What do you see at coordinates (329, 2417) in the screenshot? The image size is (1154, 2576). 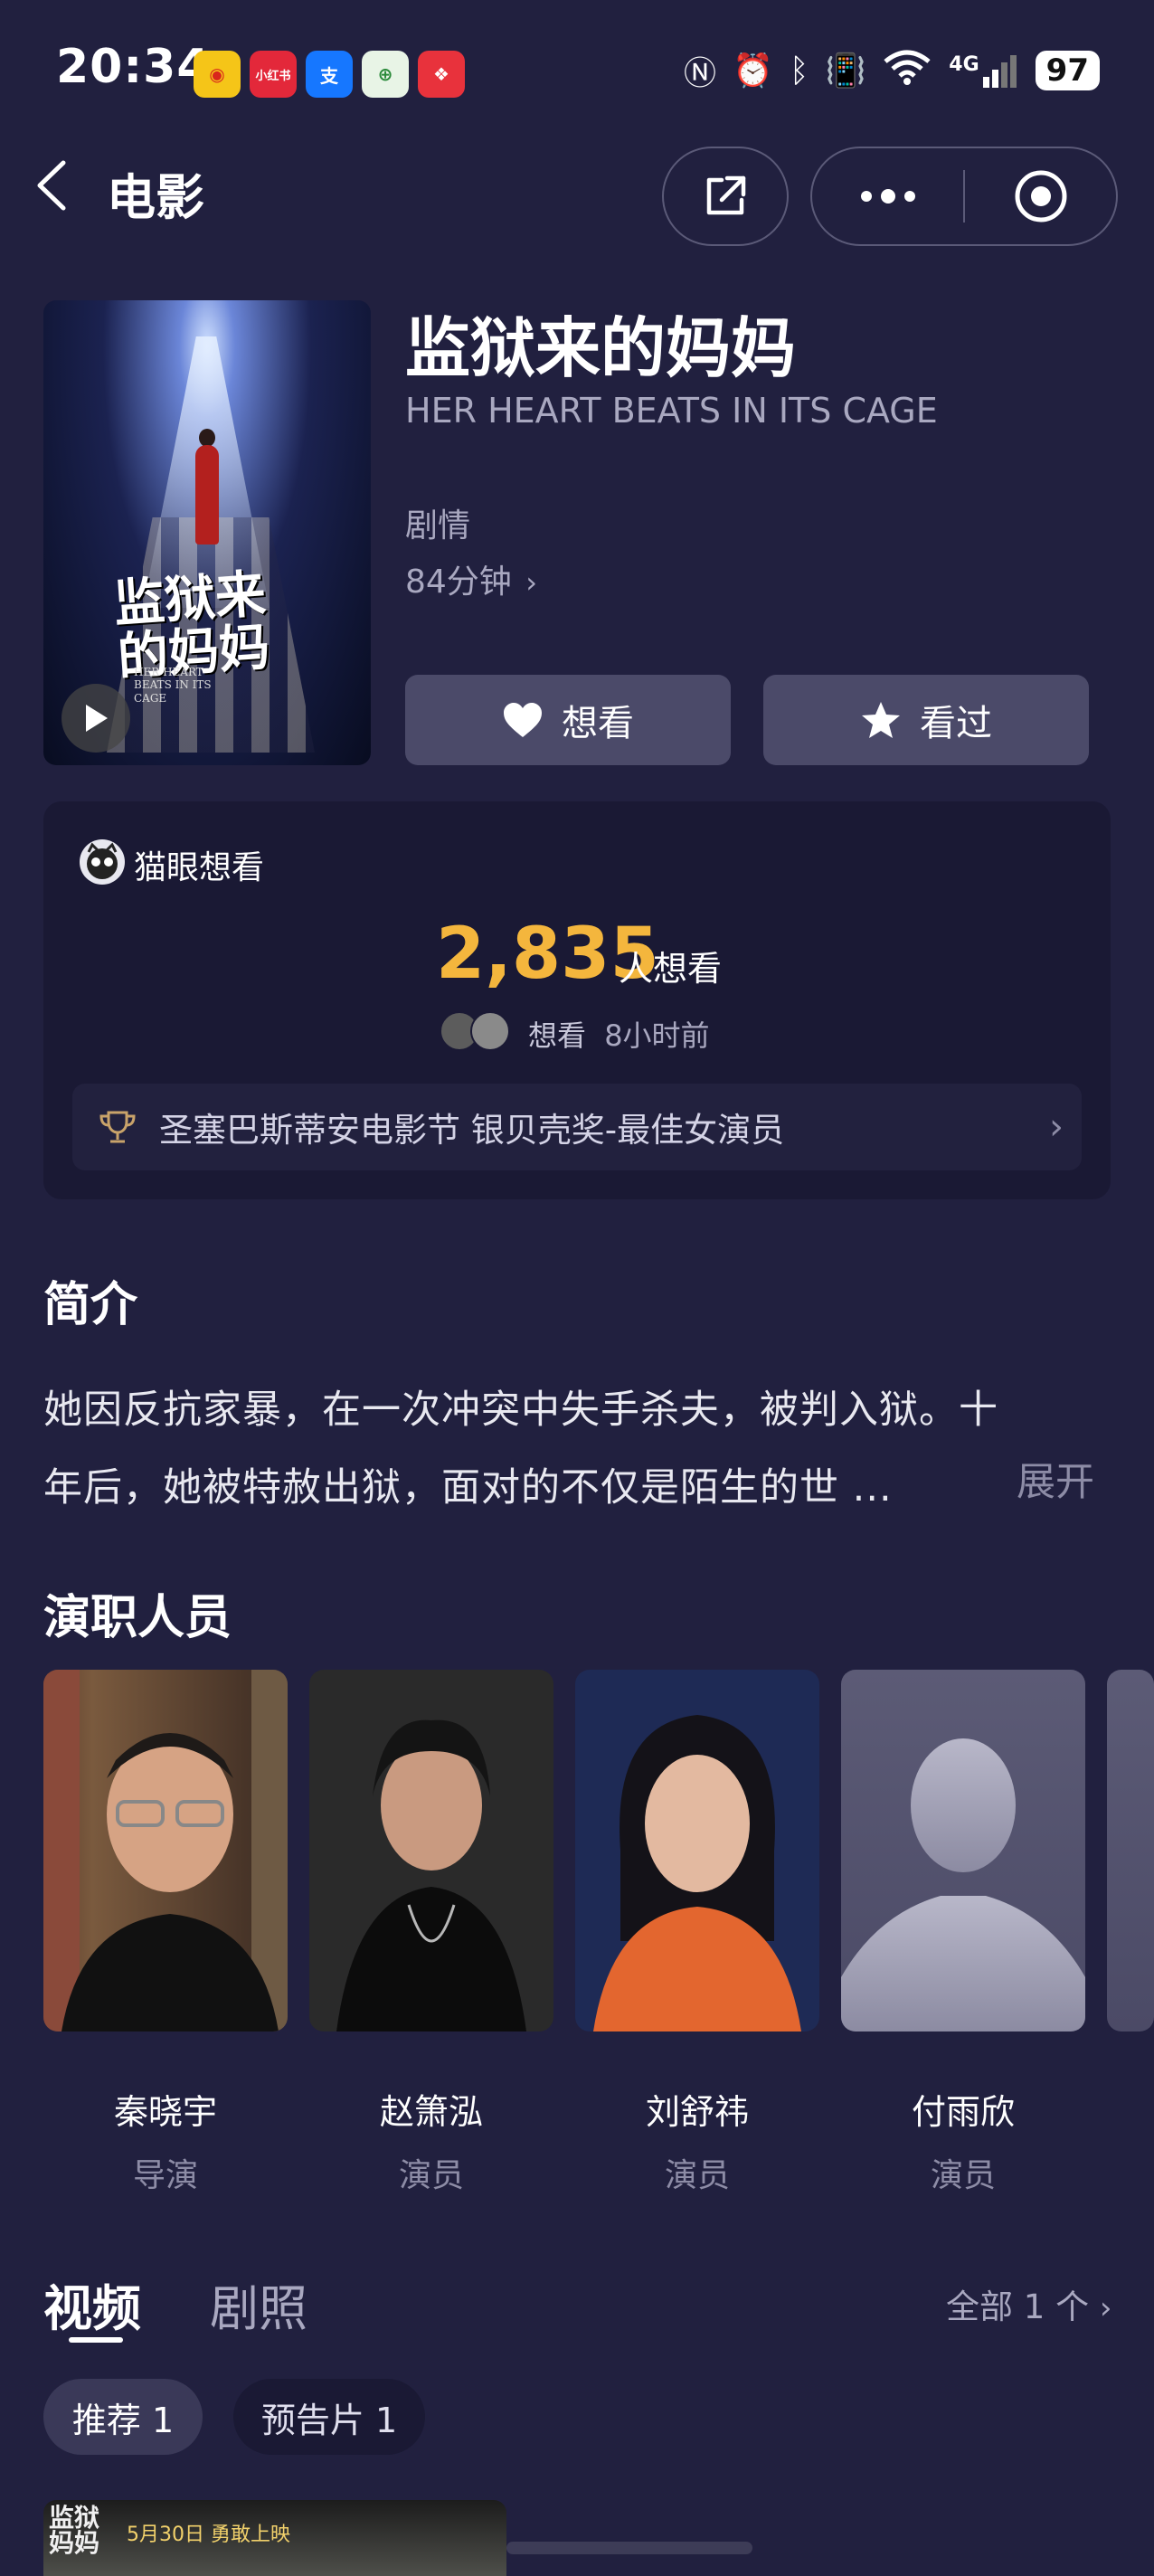 I see `chip-trailers: 预告片 1` at bounding box center [329, 2417].